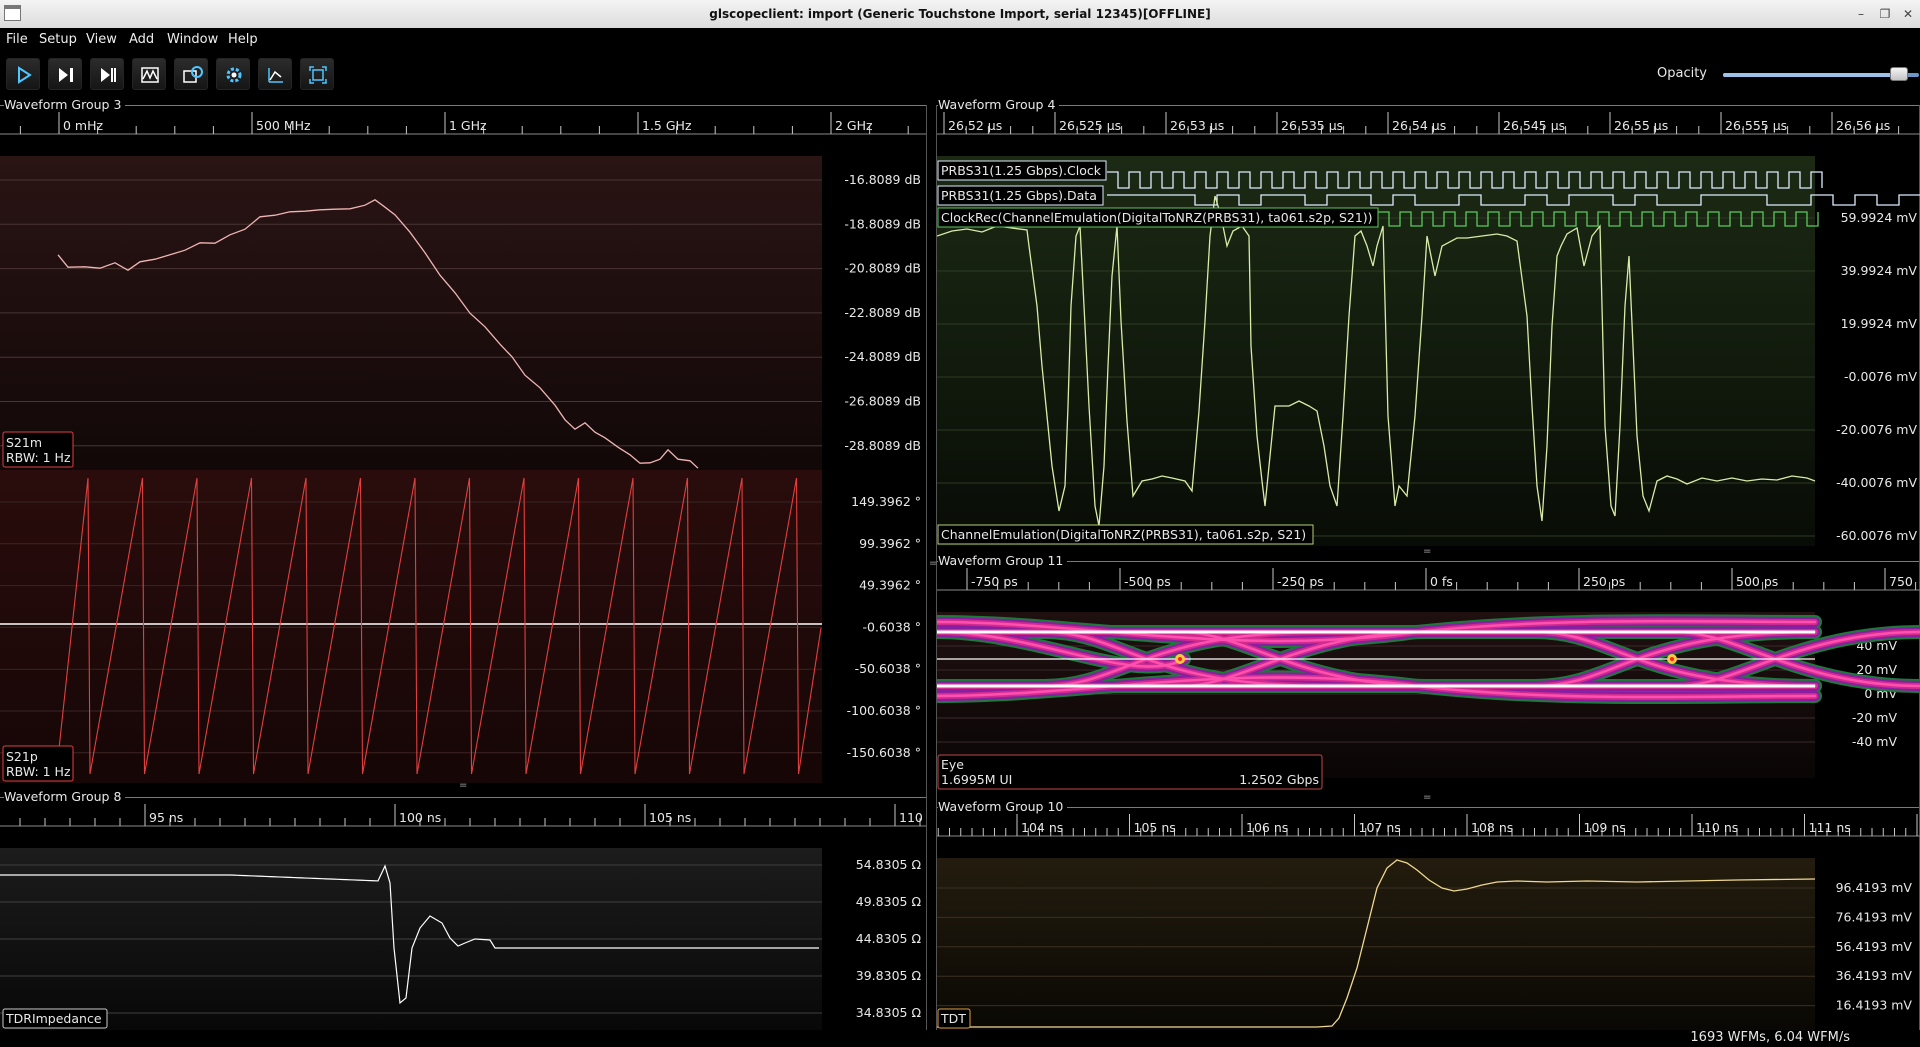  Describe the element at coordinates (1682, 73) in the screenshot. I see `opacity-label: Opacity` at that location.